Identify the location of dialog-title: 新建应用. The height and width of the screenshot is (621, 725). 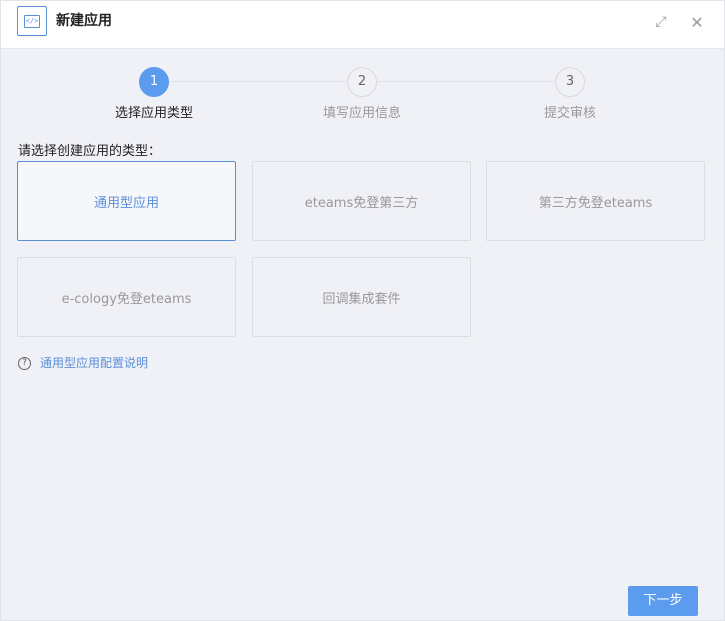
(84, 21).